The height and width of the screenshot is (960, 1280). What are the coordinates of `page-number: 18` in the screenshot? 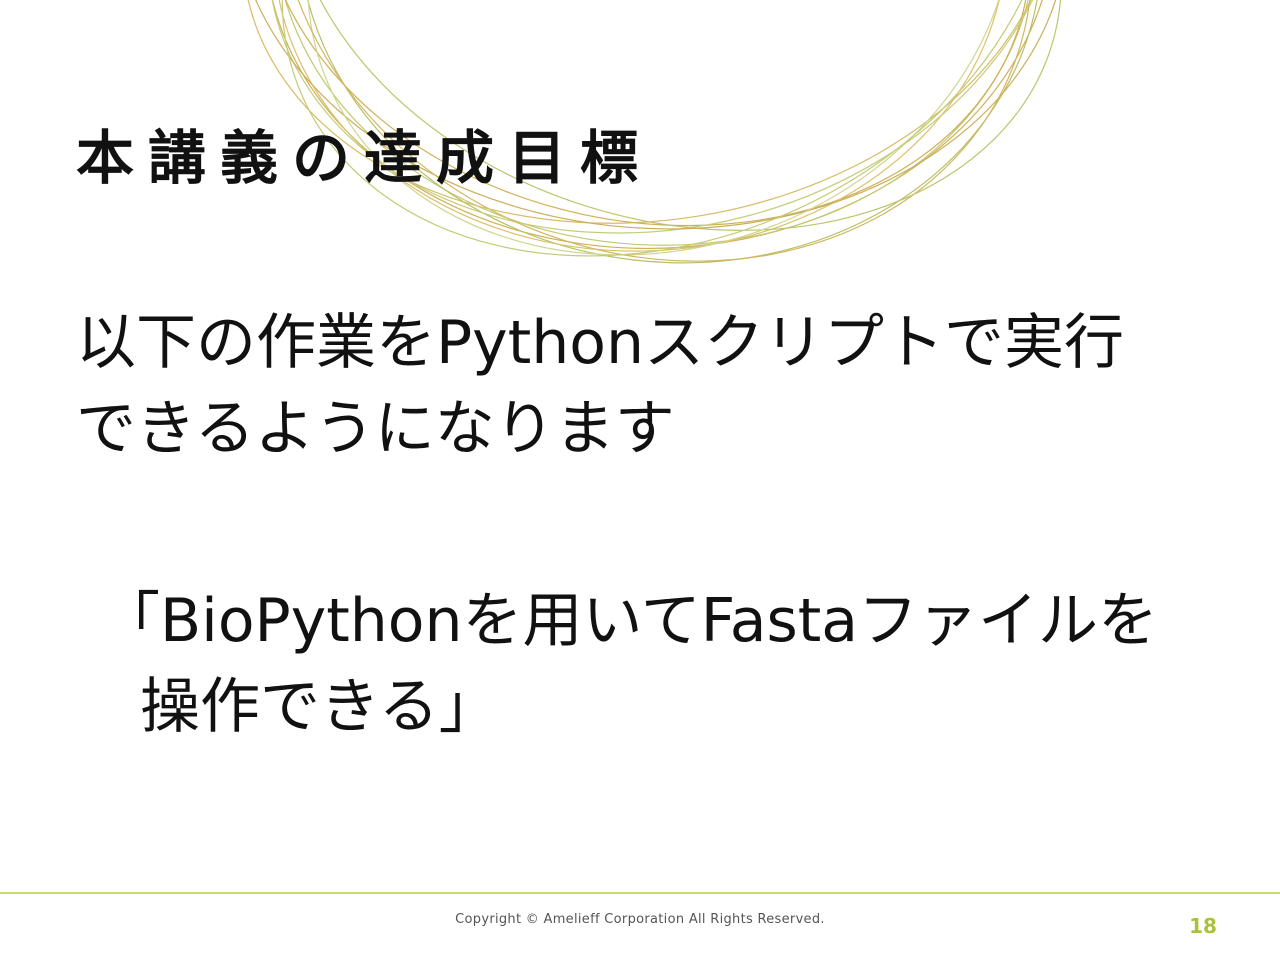 It's located at (1203, 926).